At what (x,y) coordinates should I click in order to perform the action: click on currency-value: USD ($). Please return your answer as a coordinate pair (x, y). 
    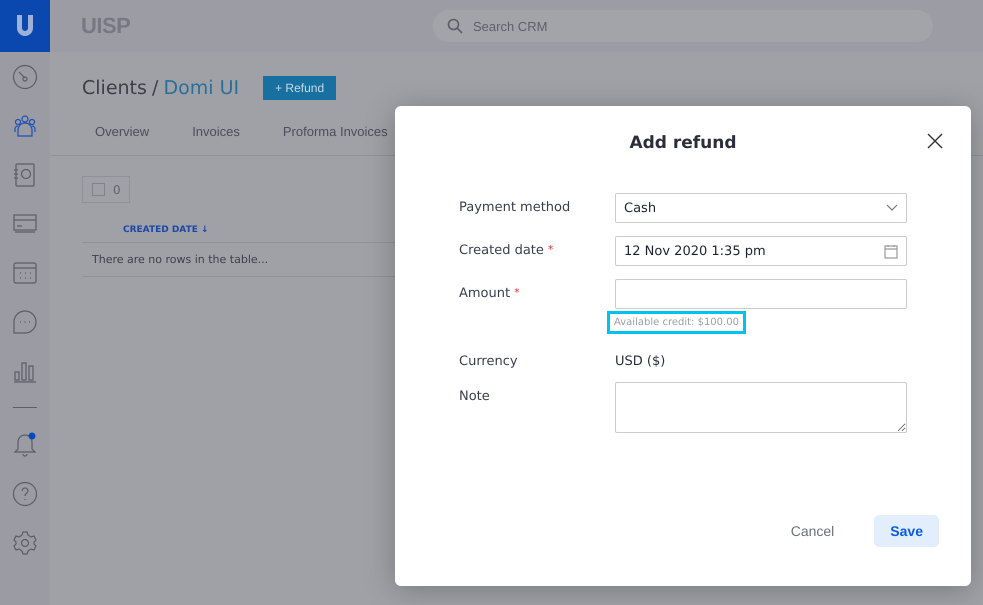
    Looking at the image, I should click on (640, 361).